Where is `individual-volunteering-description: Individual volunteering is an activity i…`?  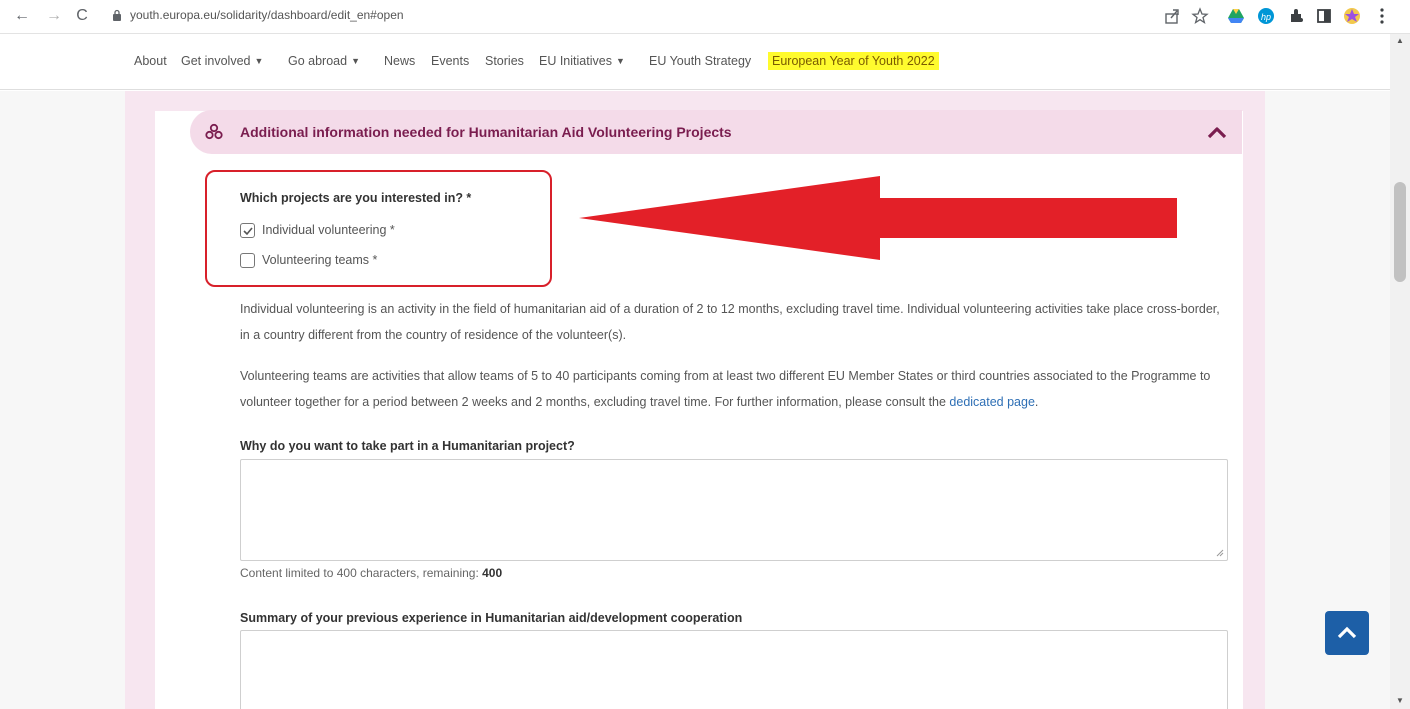
individual-volunteering-description: Individual volunteering is an activity i… is located at coordinates (730, 322).